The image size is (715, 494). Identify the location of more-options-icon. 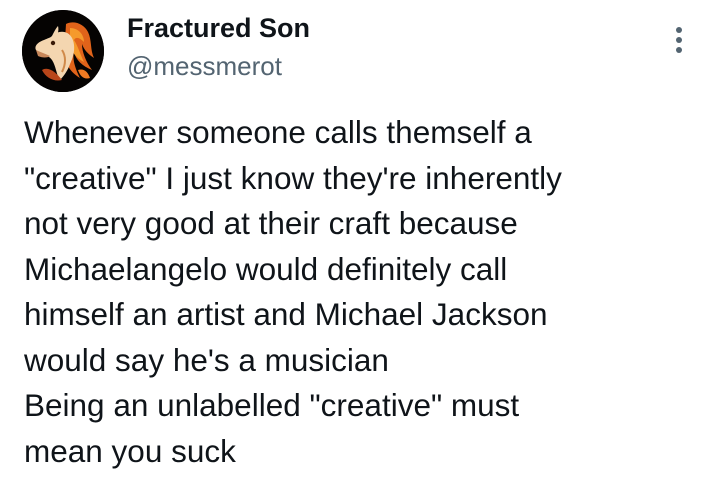
(679, 40).